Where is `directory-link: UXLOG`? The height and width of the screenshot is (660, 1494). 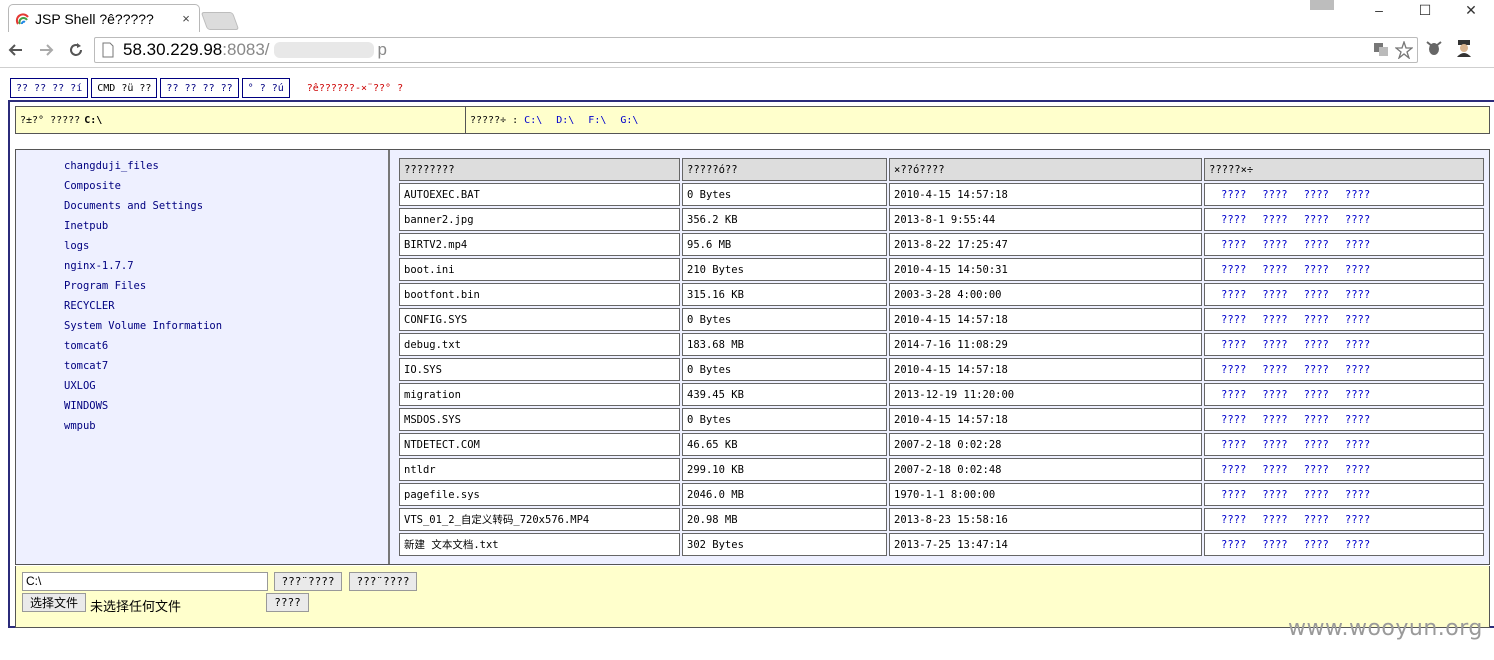 directory-link: UXLOG is located at coordinates (202, 388).